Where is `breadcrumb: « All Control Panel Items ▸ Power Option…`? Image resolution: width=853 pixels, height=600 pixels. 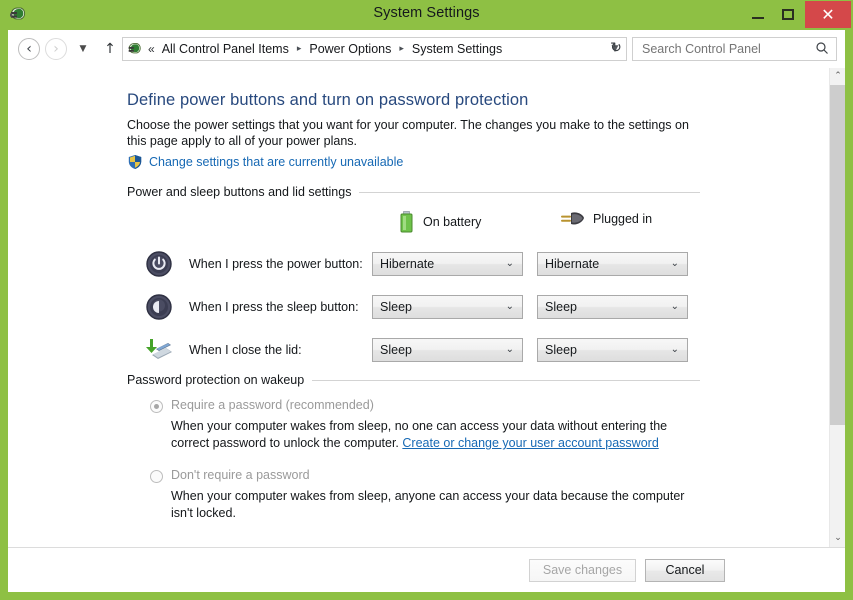
breadcrumb: « All Control Panel Items ▸ Power Option… is located at coordinates (325, 49).